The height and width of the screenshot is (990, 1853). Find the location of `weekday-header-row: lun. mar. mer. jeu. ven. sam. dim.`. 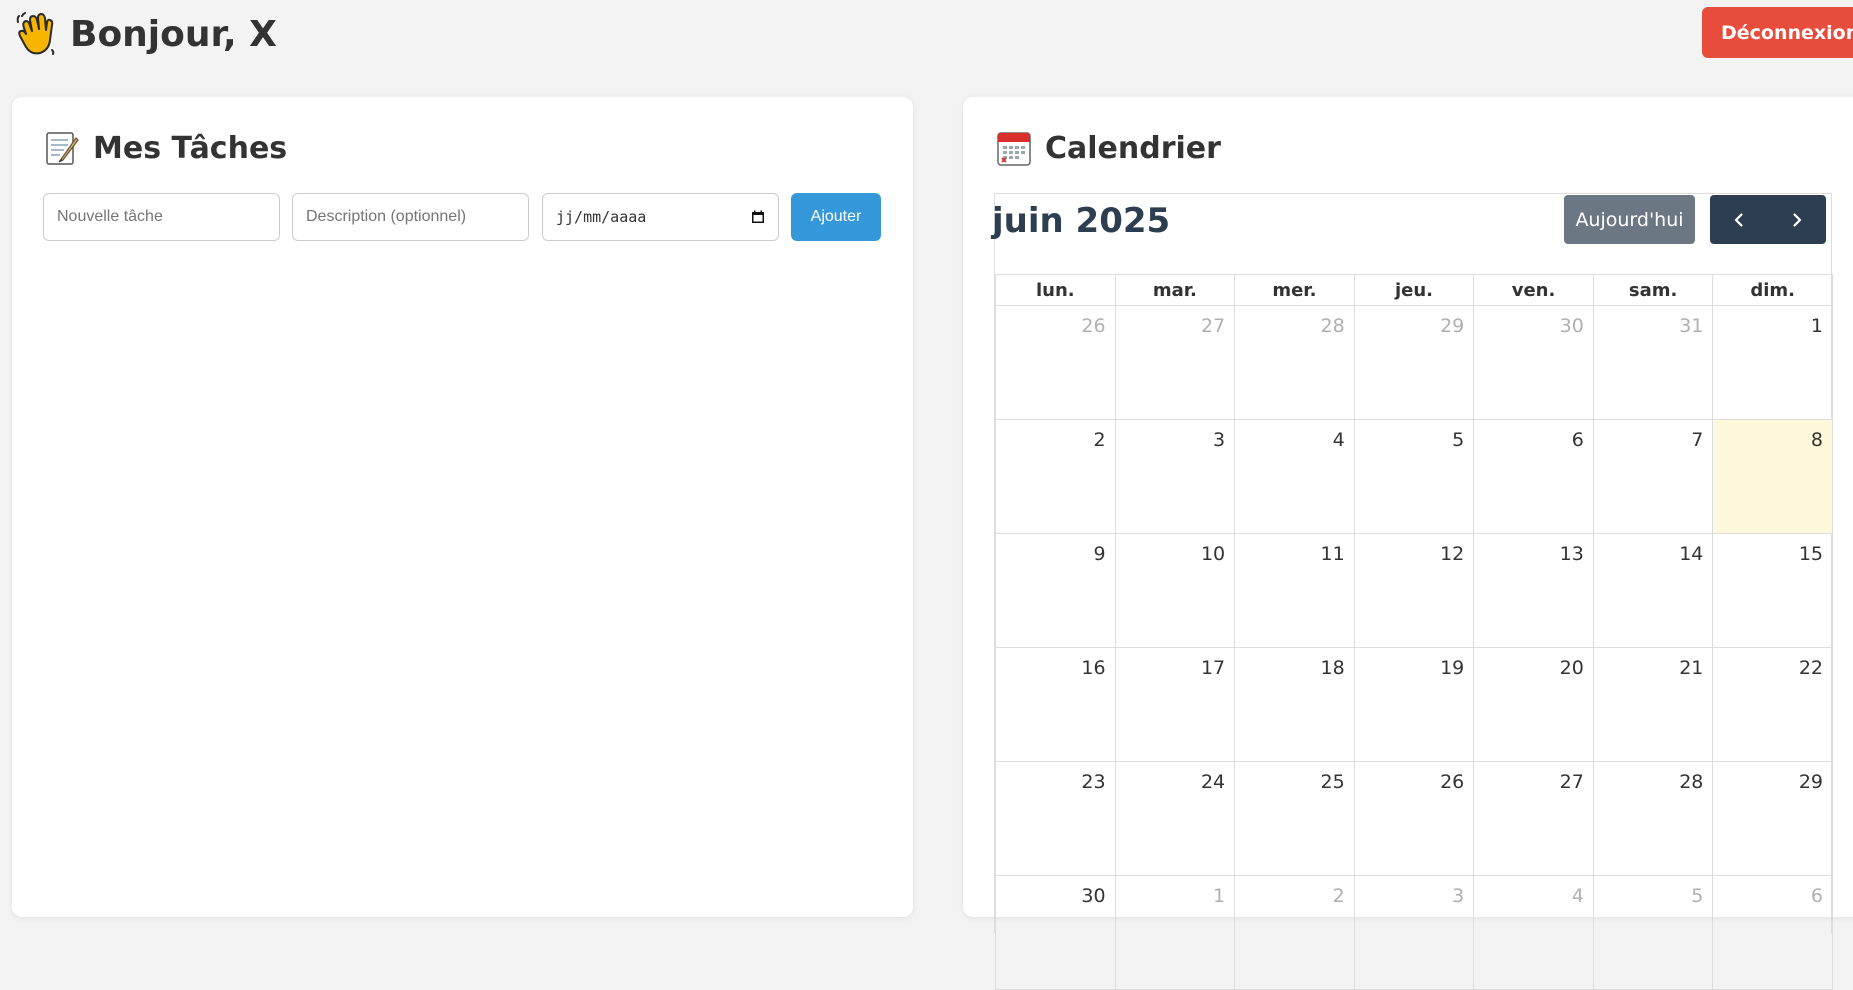

weekday-header-row: lun. mar. mer. jeu. ven. sam. dim. is located at coordinates (1414, 290).